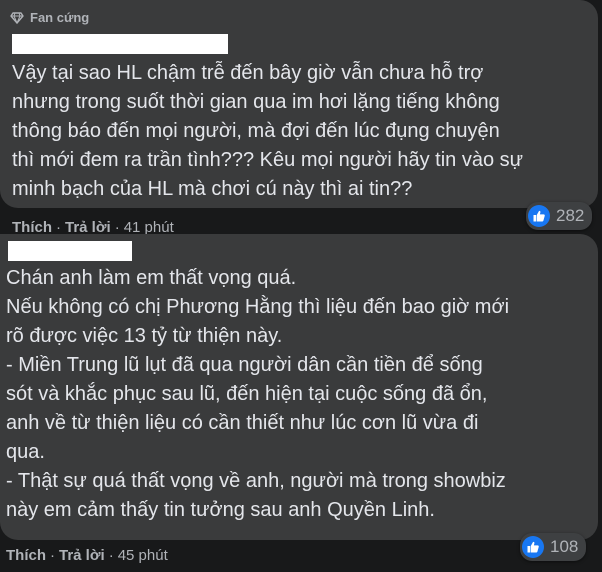 The image size is (602, 572). What do you see at coordinates (17, 17) in the screenshot?
I see `diamond-icon` at bounding box center [17, 17].